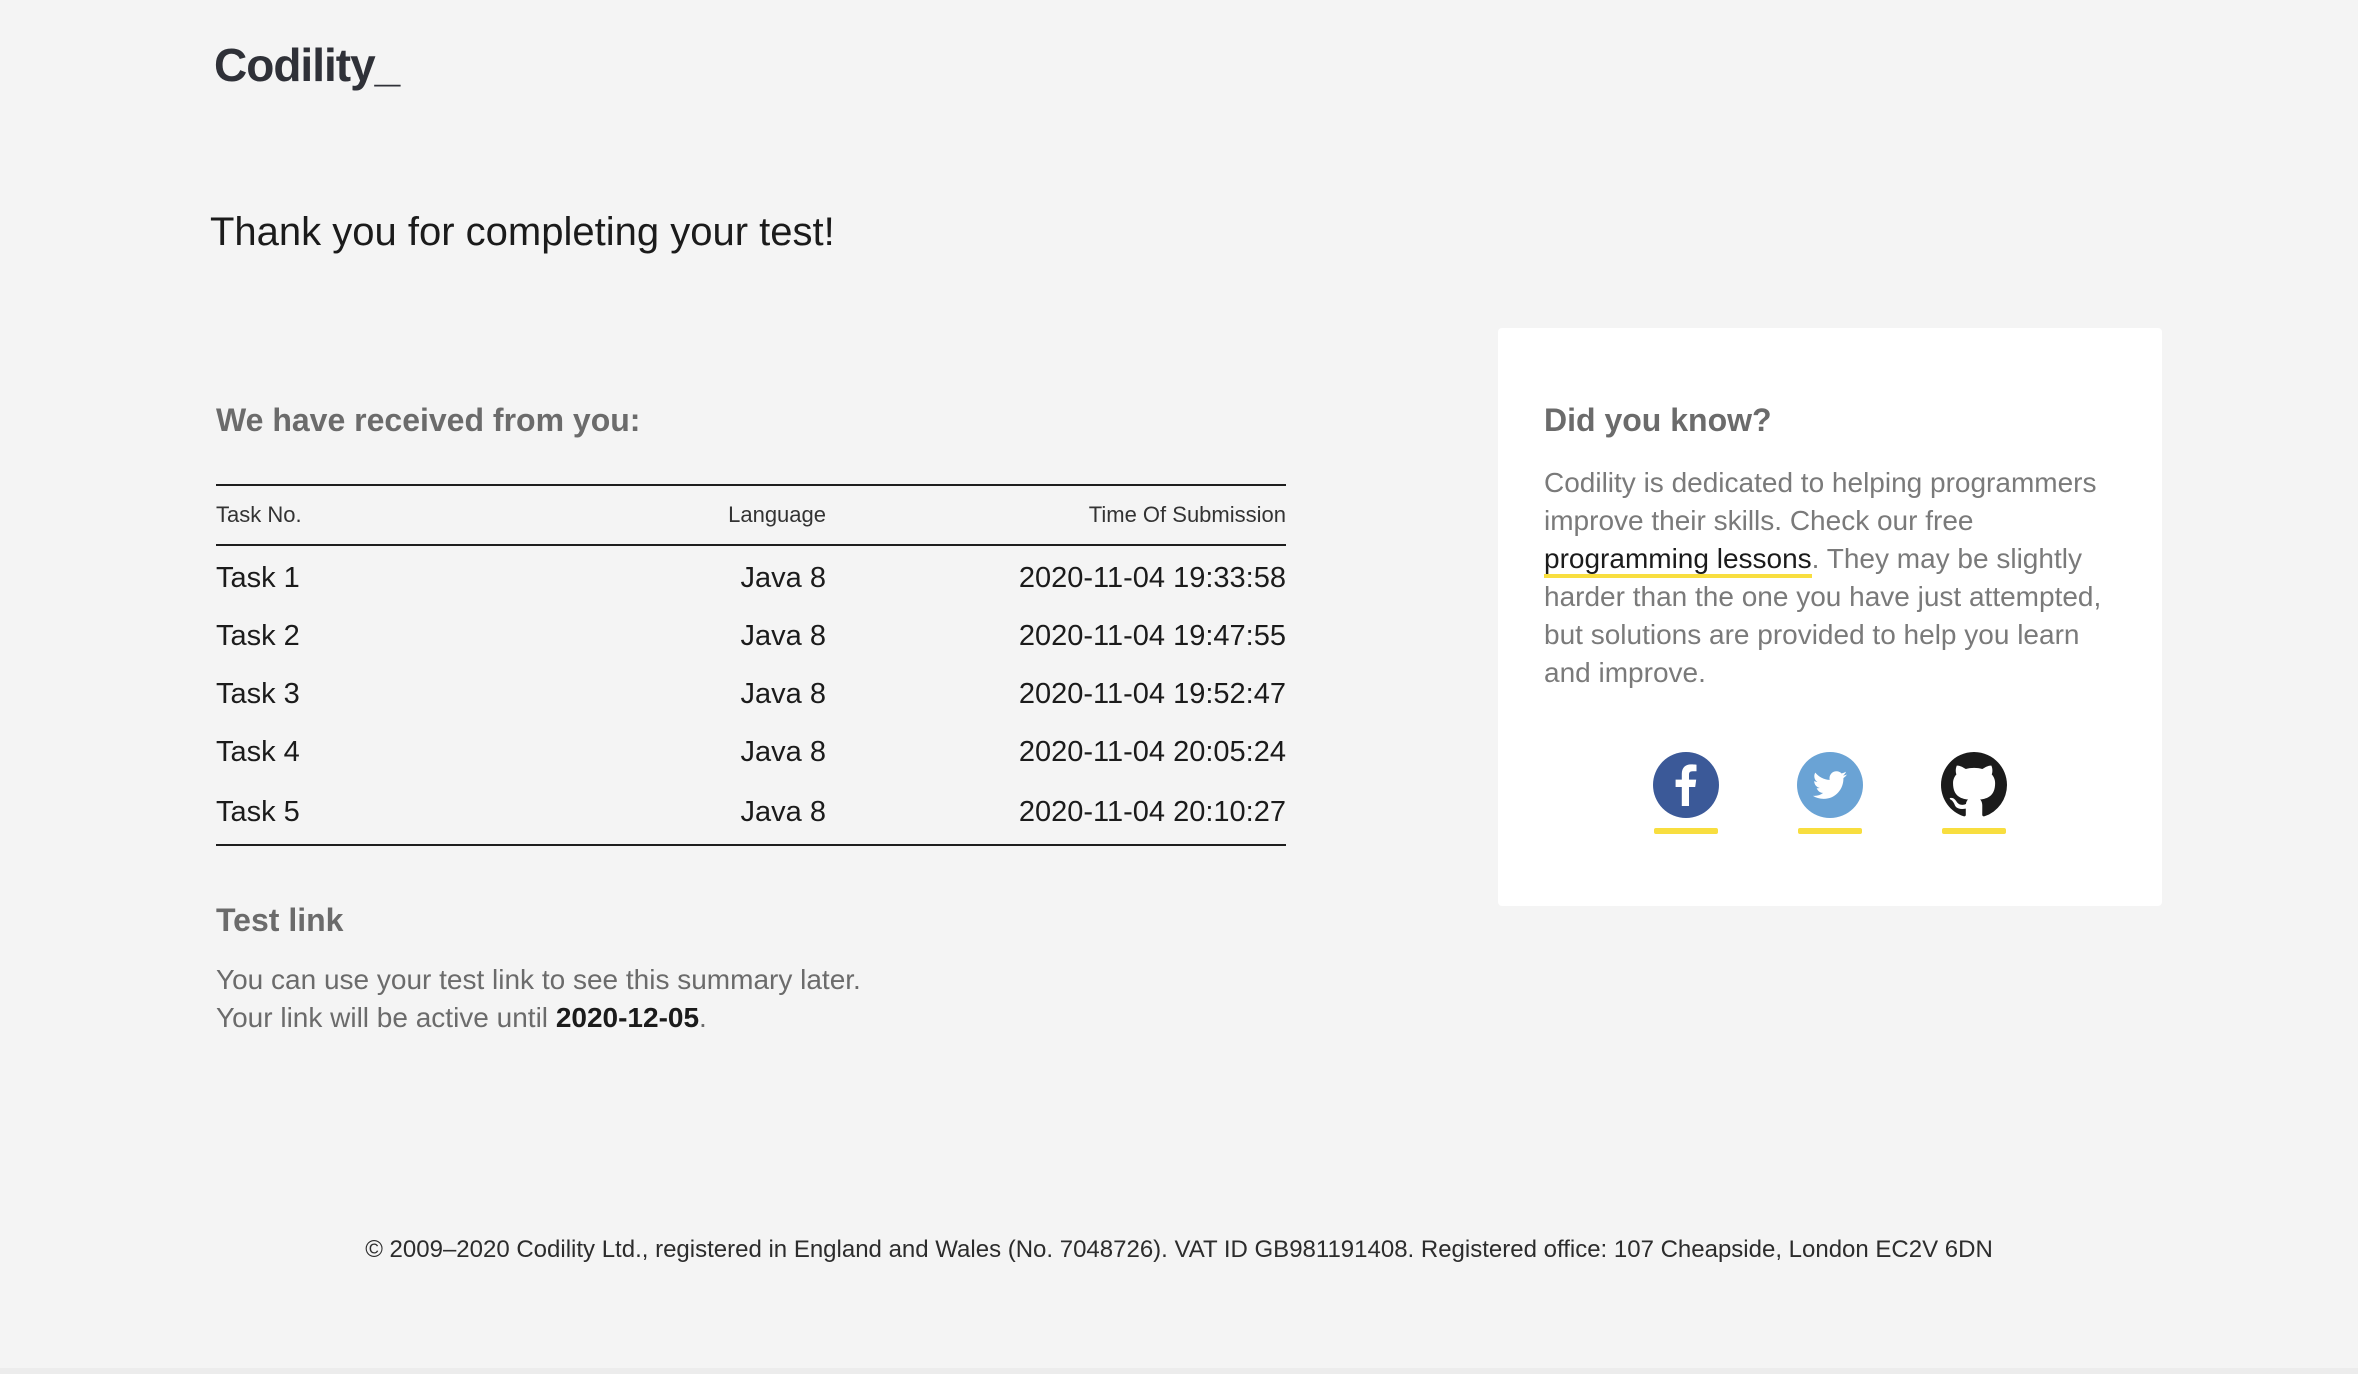 The image size is (2358, 1374). I want to click on facebook-icon, so click(1686, 784).